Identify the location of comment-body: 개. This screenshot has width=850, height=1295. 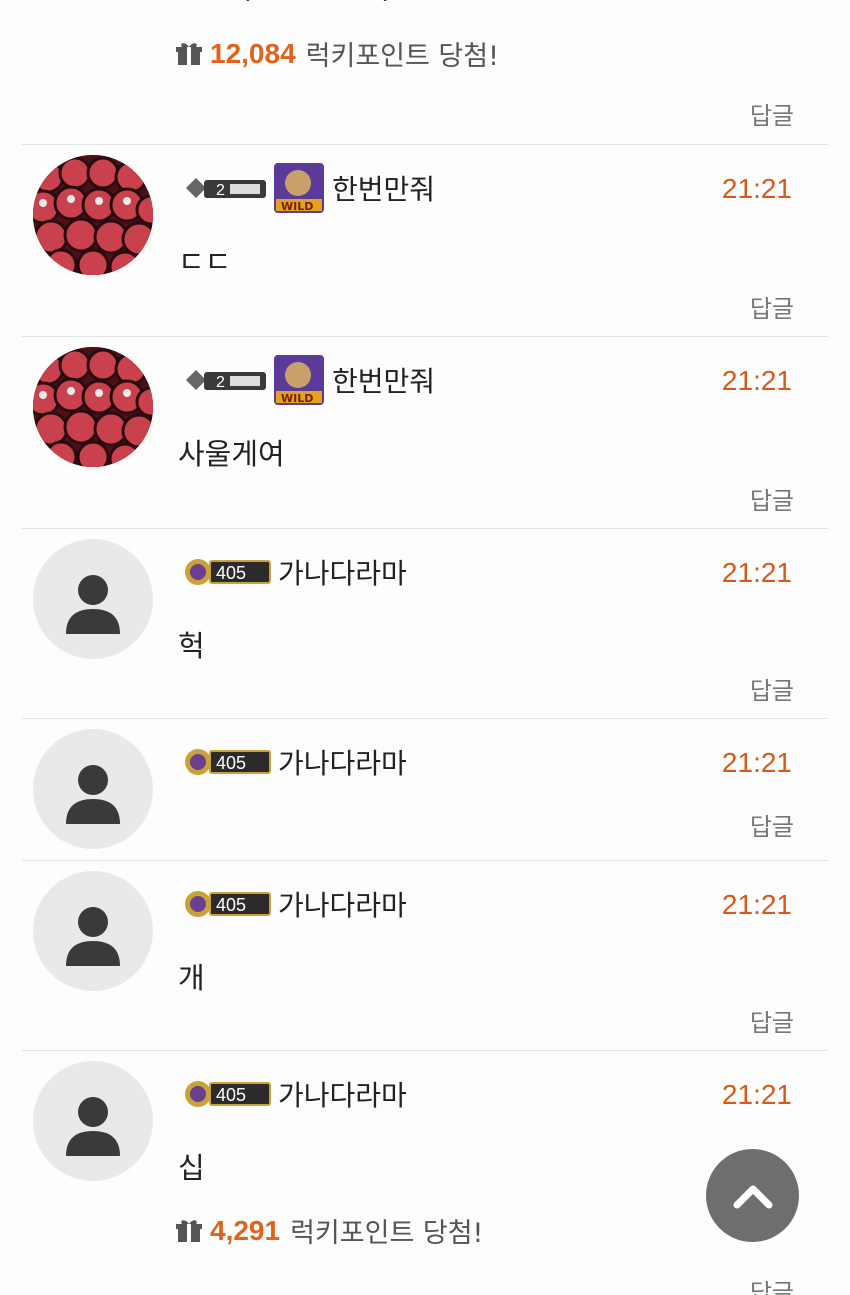
(191, 978).